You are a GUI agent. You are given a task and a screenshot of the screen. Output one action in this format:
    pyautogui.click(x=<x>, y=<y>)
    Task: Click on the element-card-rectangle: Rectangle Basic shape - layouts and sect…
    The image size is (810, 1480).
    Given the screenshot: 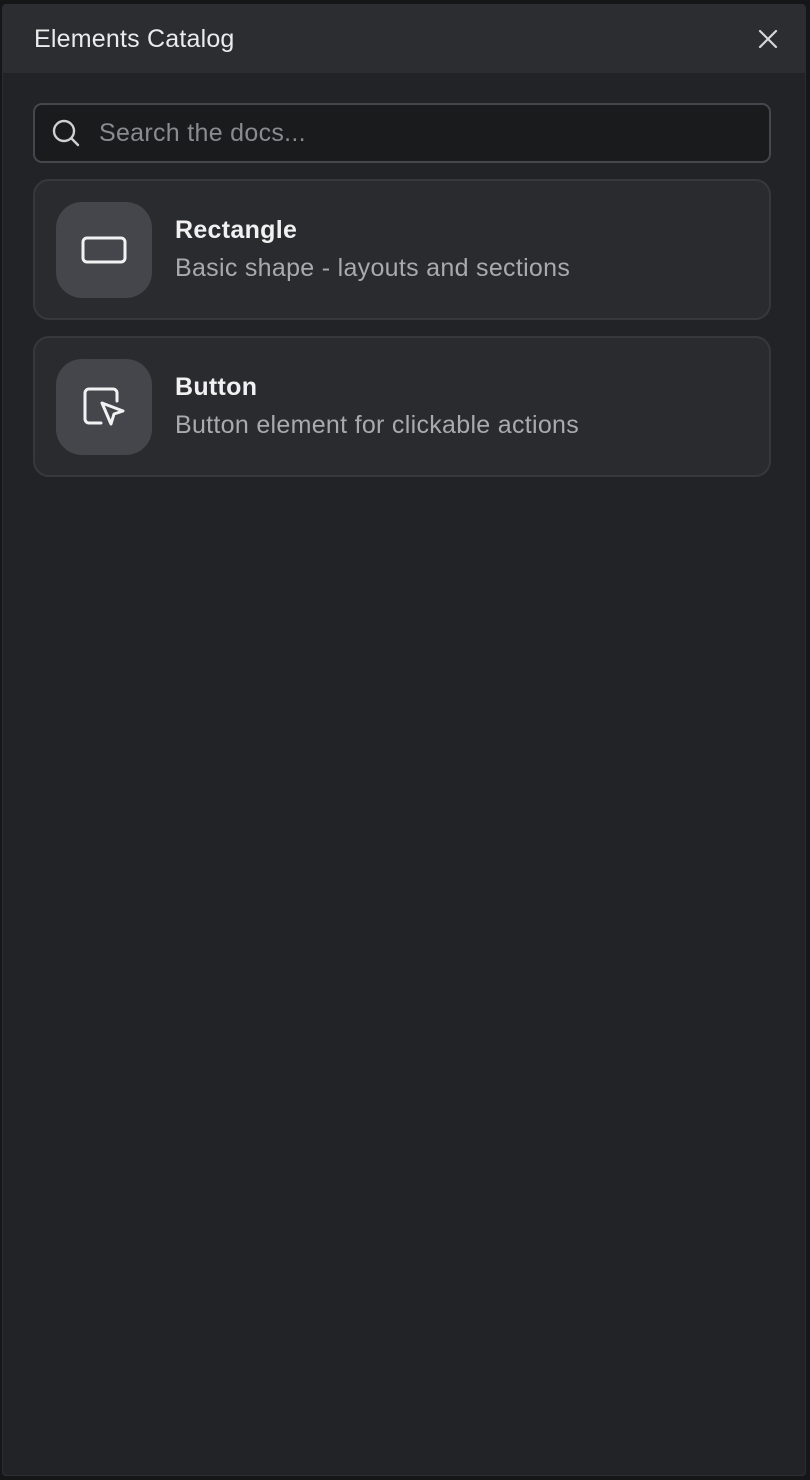 What is the action you would take?
    pyautogui.click(x=402, y=249)
    